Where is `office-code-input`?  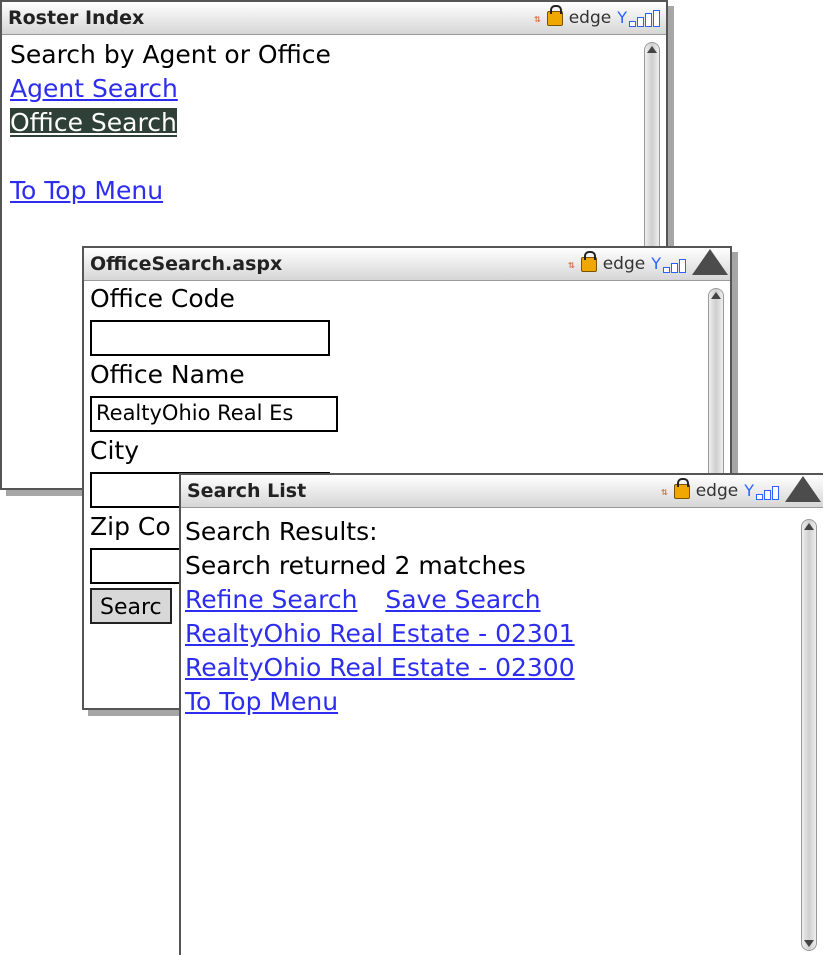 office-code-input is located at coordinates (210, 338).